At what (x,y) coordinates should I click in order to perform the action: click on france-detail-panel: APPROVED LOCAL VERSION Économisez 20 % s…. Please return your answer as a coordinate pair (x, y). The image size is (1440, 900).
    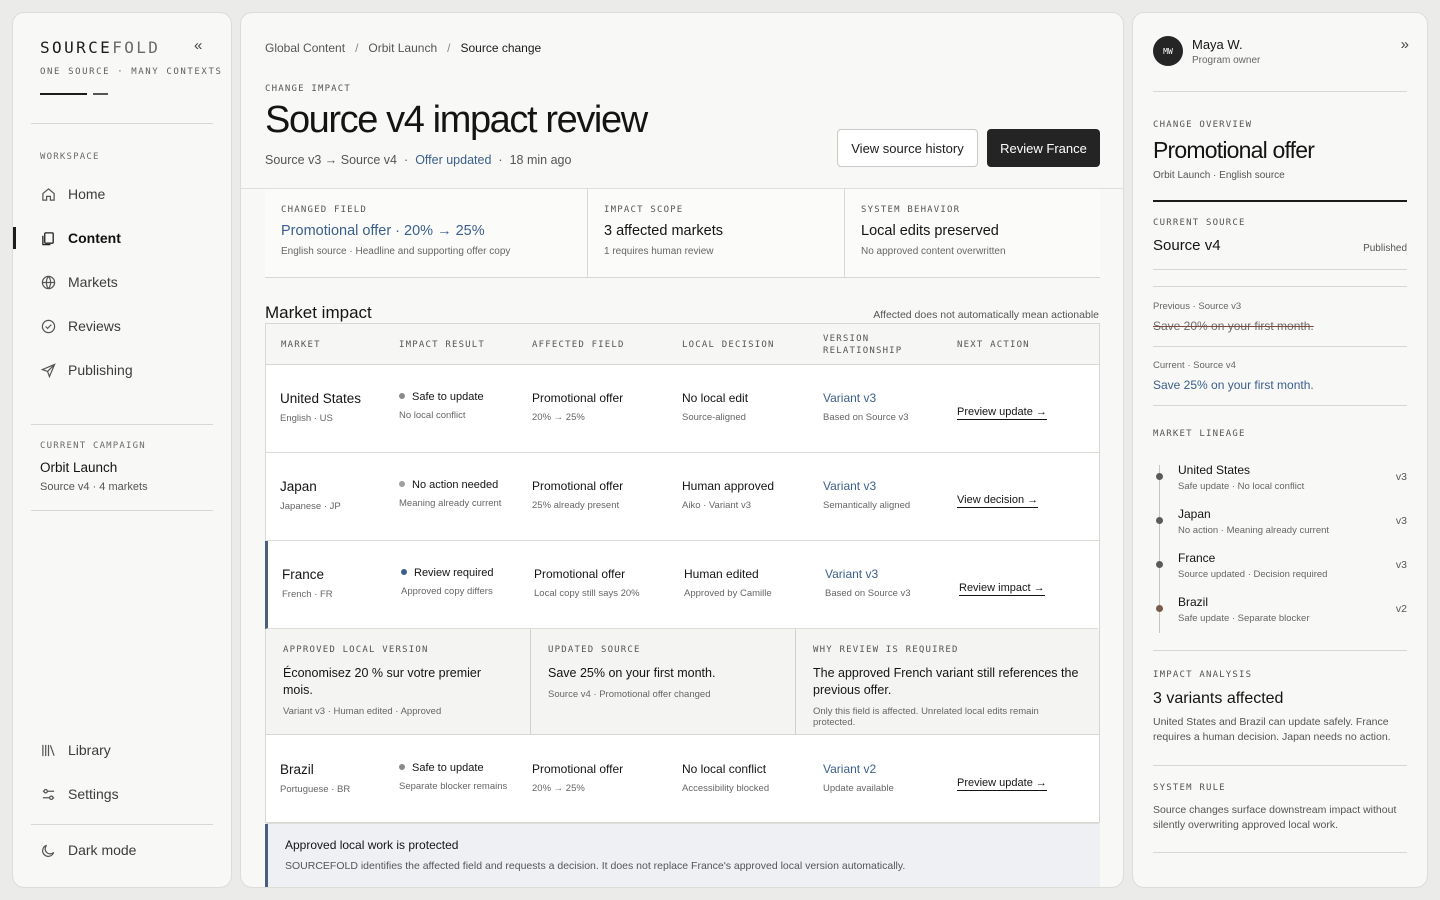
    Looking at the image, I should click on (682, 682).